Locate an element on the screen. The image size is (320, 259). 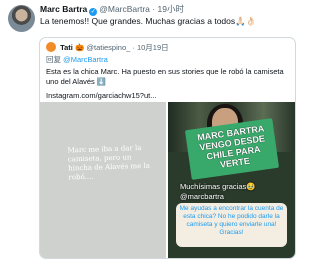
reply-to-link: @MarcBartra is located at coordinates (85, 59).